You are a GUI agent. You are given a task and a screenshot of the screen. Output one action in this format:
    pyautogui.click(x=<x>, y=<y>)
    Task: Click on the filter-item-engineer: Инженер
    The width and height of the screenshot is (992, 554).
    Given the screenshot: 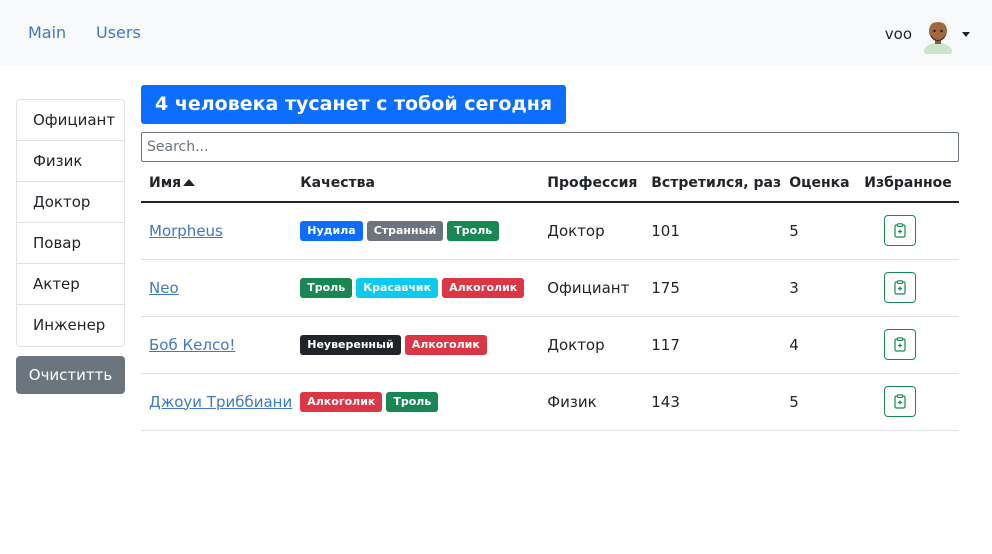 What is the action you would take?
    pyautogui.click(x=70, y=325)
    